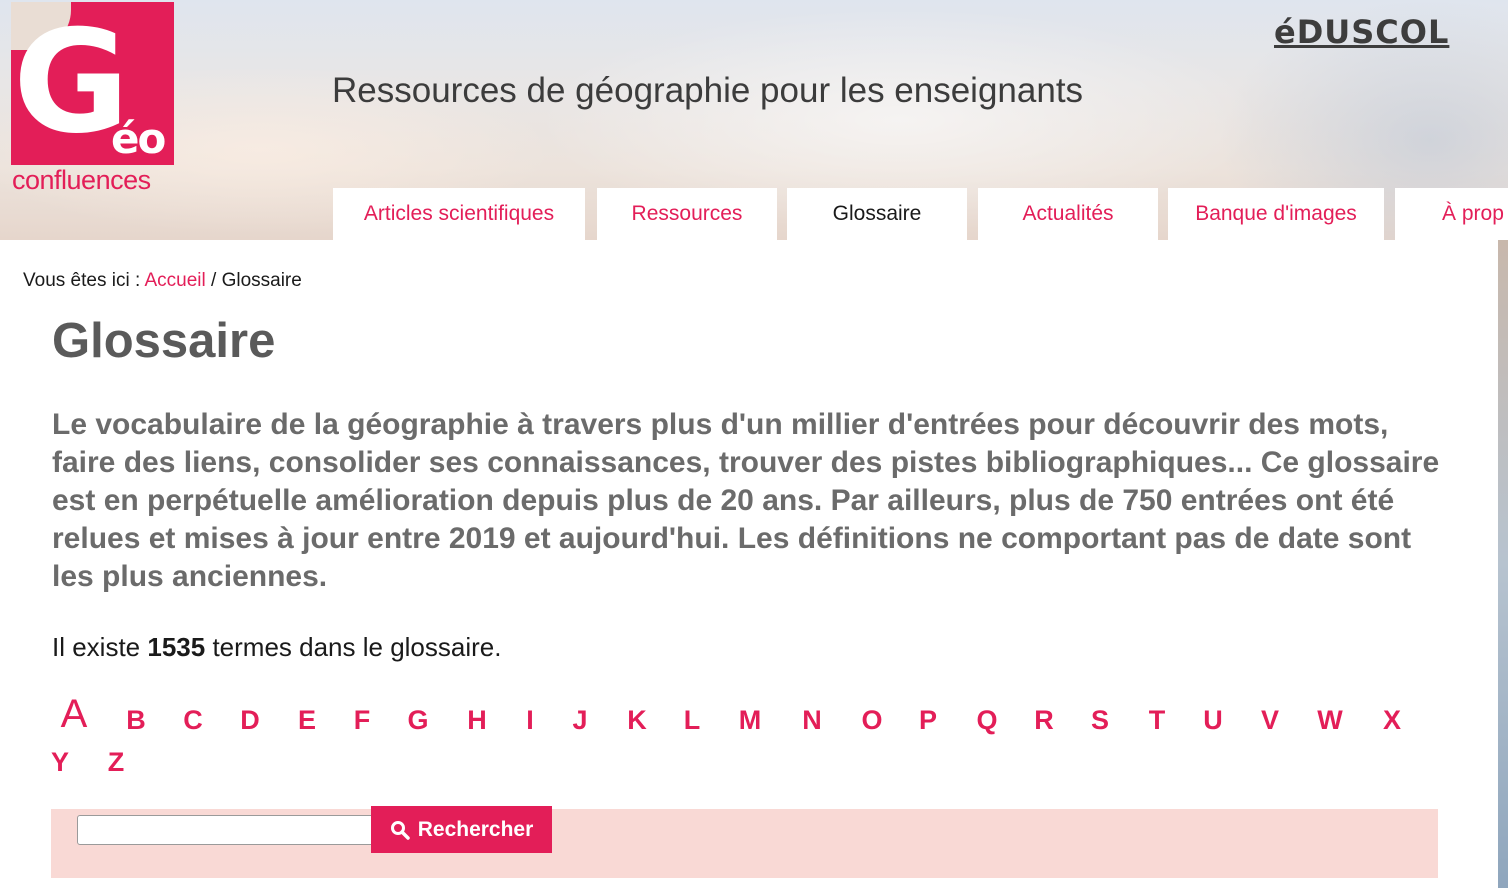 The height and width of the screenshot is (888, 1508). Describe the element at coordinates (1330, 720) in the screenshot. I see `letter-link-w: W` at that location.